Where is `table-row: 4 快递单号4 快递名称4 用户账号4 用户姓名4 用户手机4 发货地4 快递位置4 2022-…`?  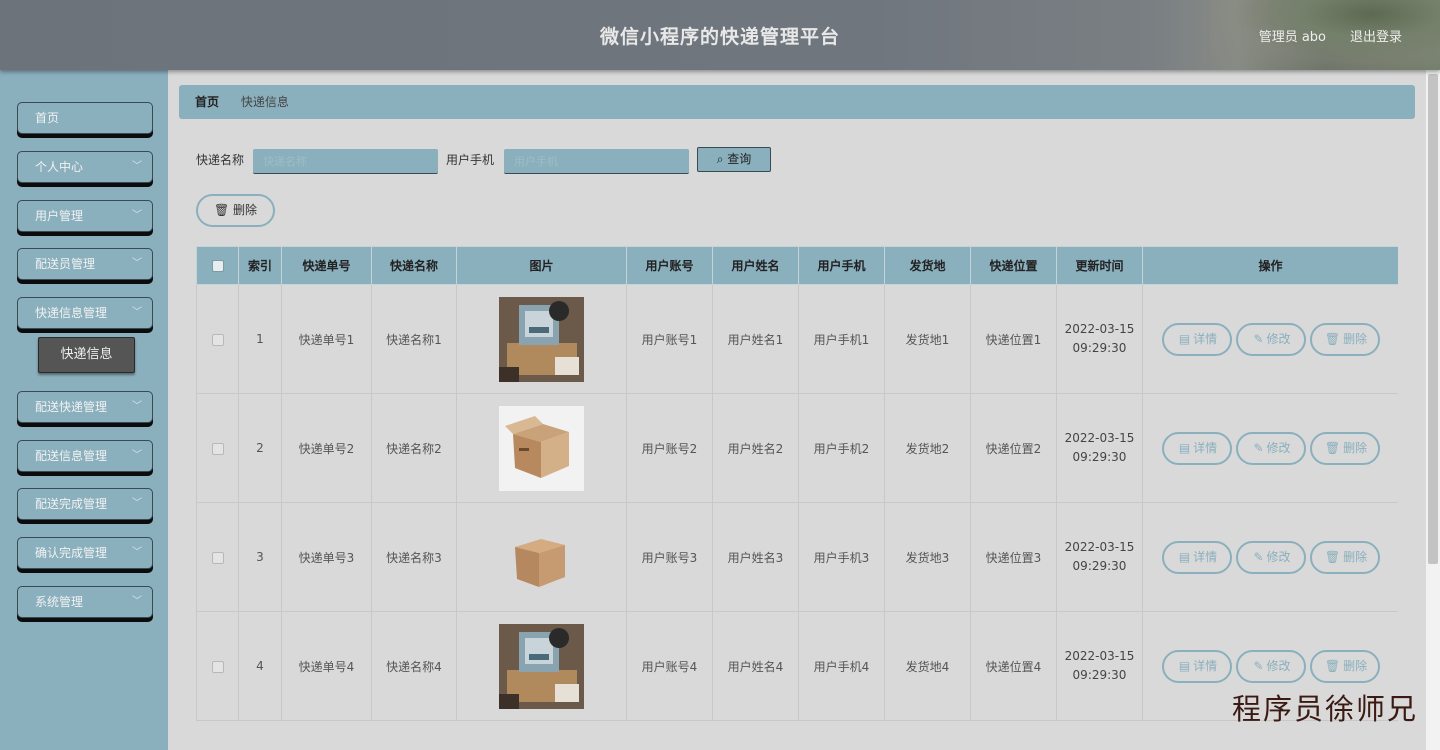
table-row: 4 快递单号4 快递名称4 用户账号4 用户姓名4 用户手机4 发货地4 快递位置4 2022-… is located at coordinates (797, 666).